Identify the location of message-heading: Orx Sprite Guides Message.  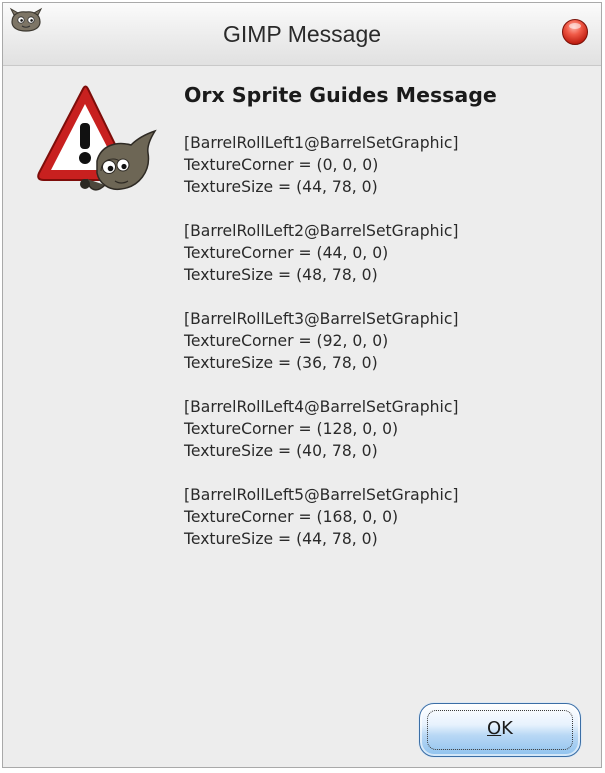
(340, 95).